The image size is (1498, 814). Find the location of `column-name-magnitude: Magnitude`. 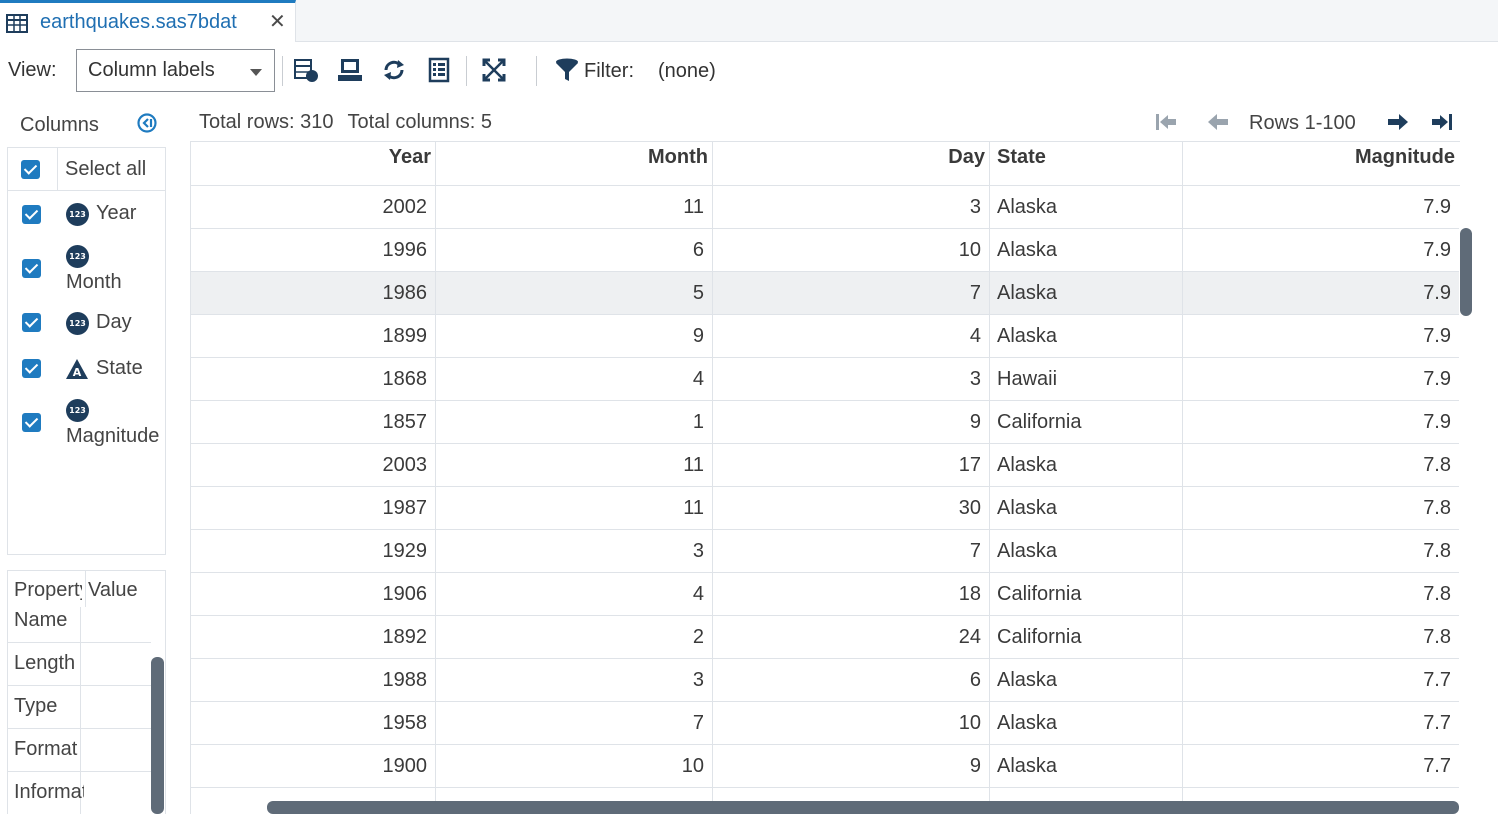

column-name-magnitude: Magnitude is located at coordinates (113, 436).